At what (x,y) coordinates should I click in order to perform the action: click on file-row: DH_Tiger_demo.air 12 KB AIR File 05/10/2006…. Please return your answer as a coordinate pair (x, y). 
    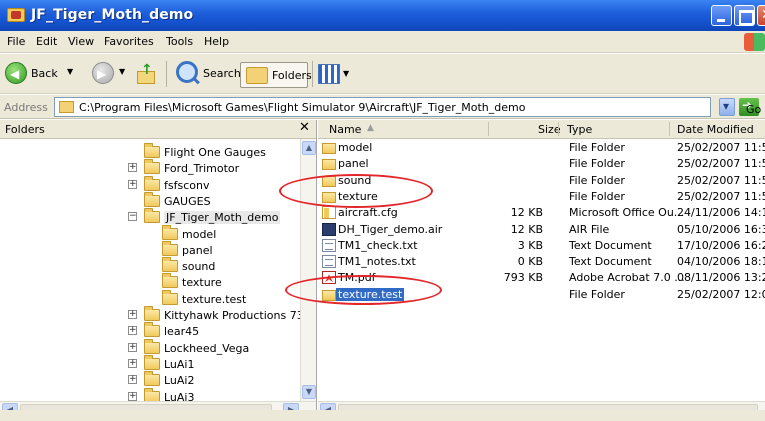
    Looking at the image, I should click on (541, 230).